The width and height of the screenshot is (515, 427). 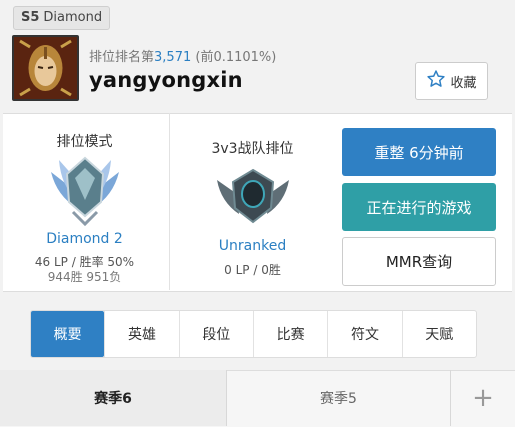 I want to click on summoner-name: yangyongxin, so click(x=166, y=80).